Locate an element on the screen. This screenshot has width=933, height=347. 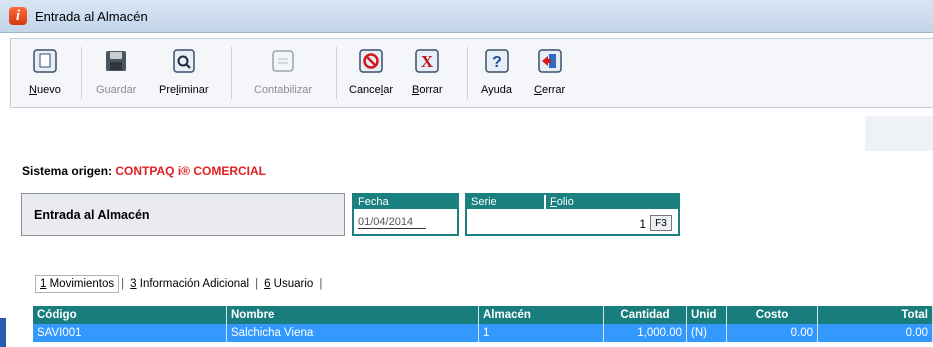
tab-informacion-adicional: 3 Información Adicional is located at coordinates (189, 284).